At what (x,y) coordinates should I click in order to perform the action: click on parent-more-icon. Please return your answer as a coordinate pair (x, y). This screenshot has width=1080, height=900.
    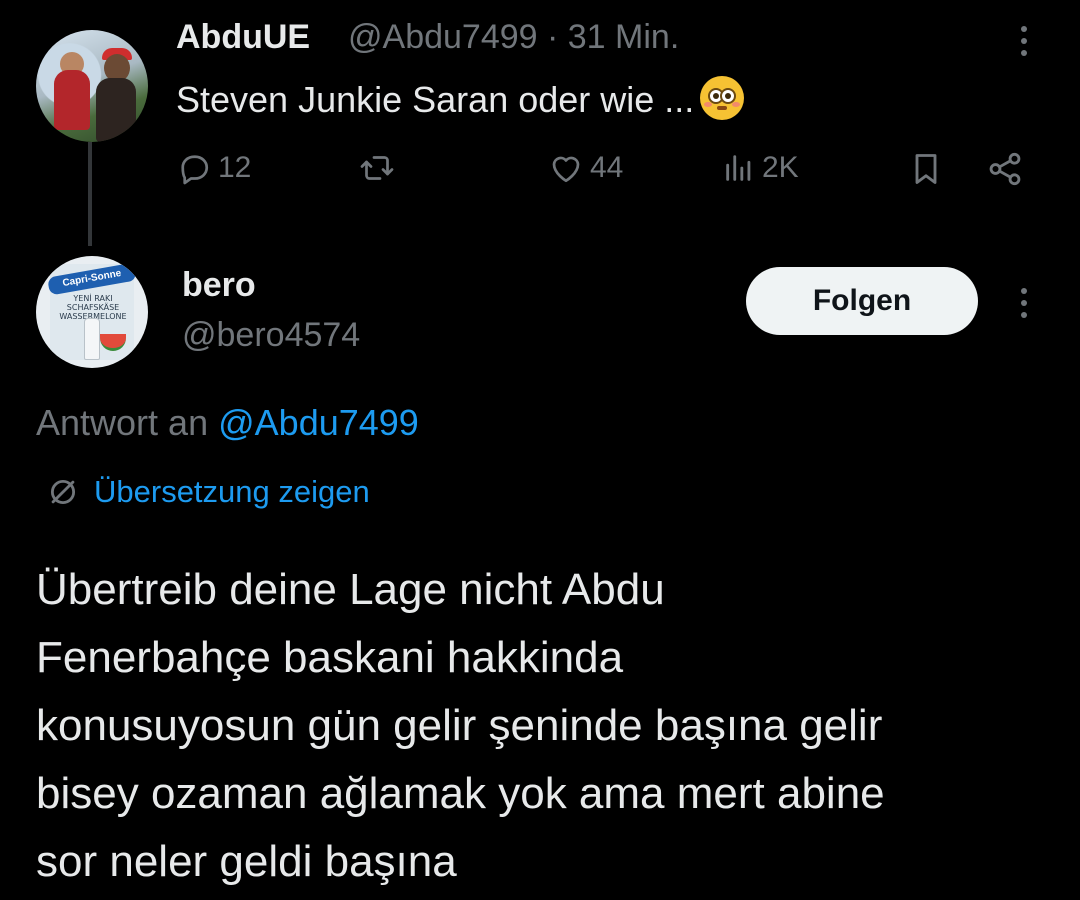
    Looking at the image, I should click on (1024, 41).